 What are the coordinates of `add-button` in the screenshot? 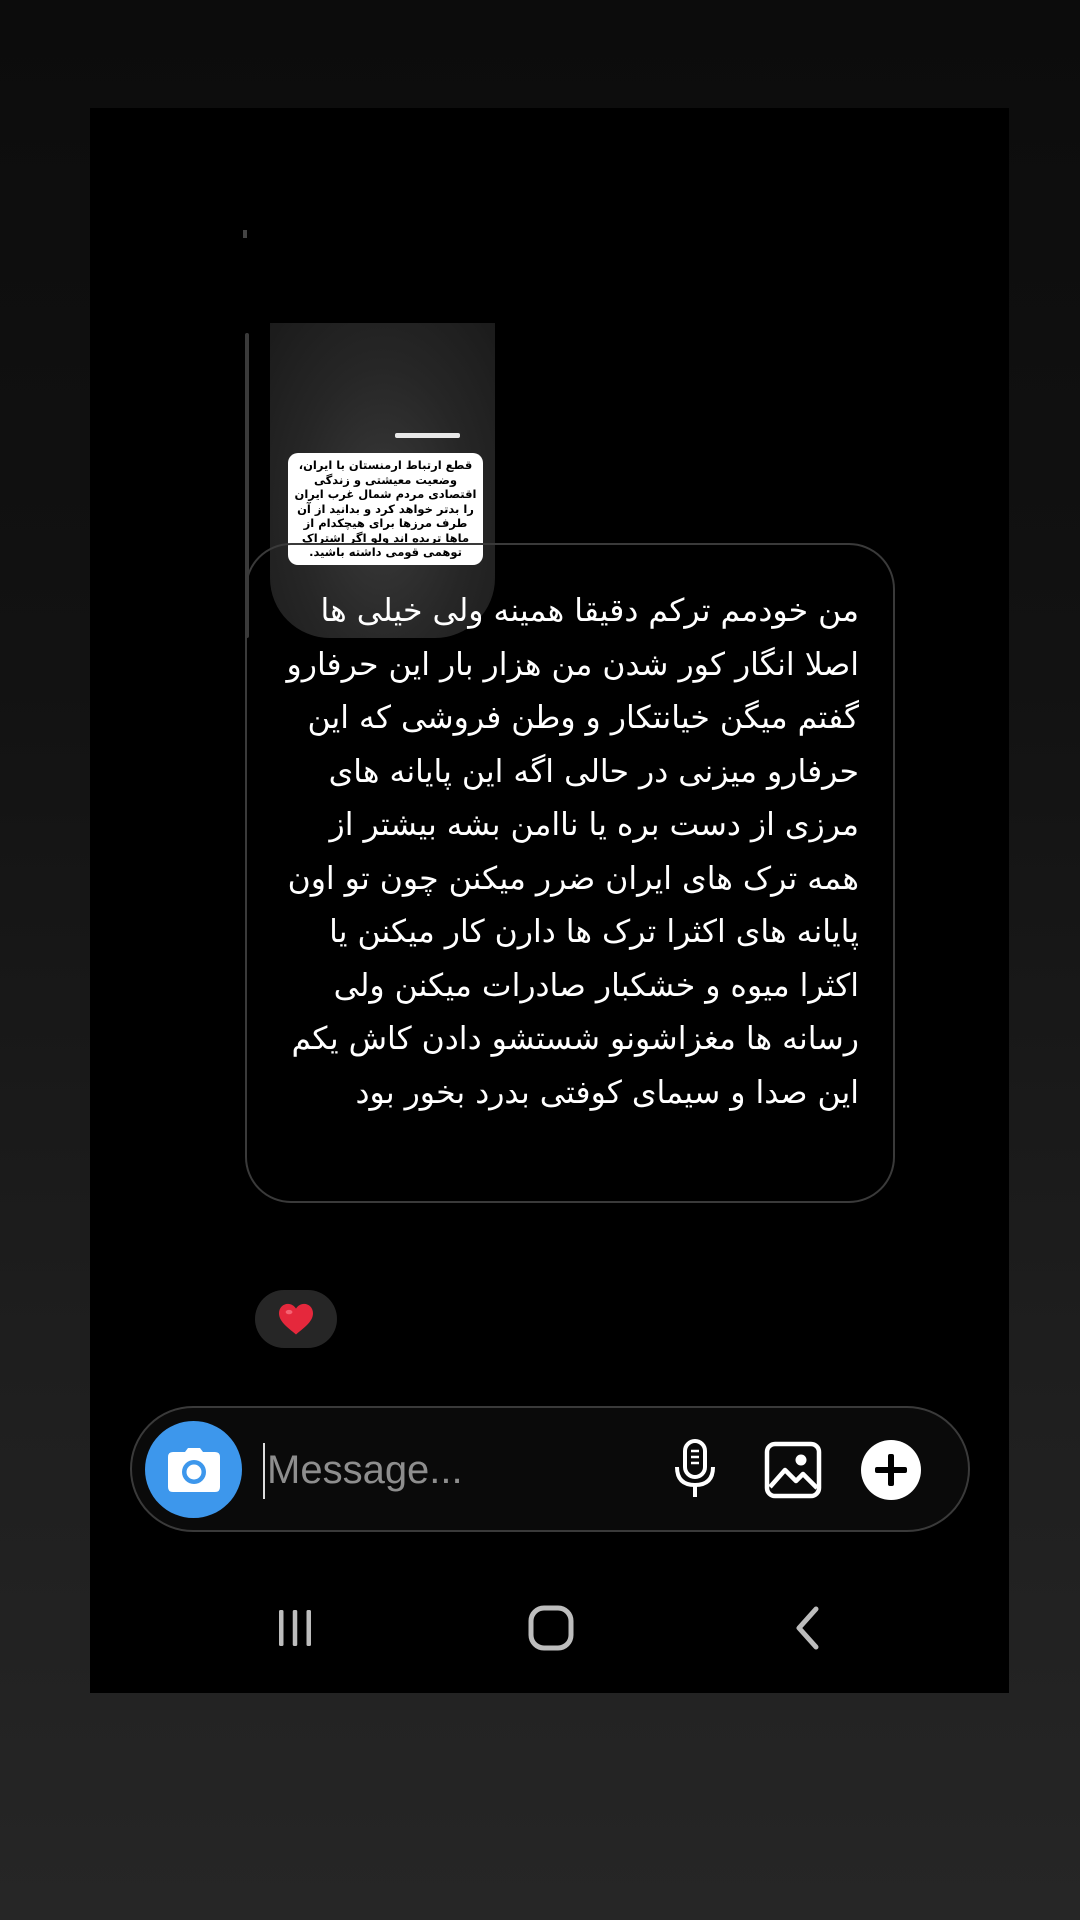 It's located at (891, 1470).